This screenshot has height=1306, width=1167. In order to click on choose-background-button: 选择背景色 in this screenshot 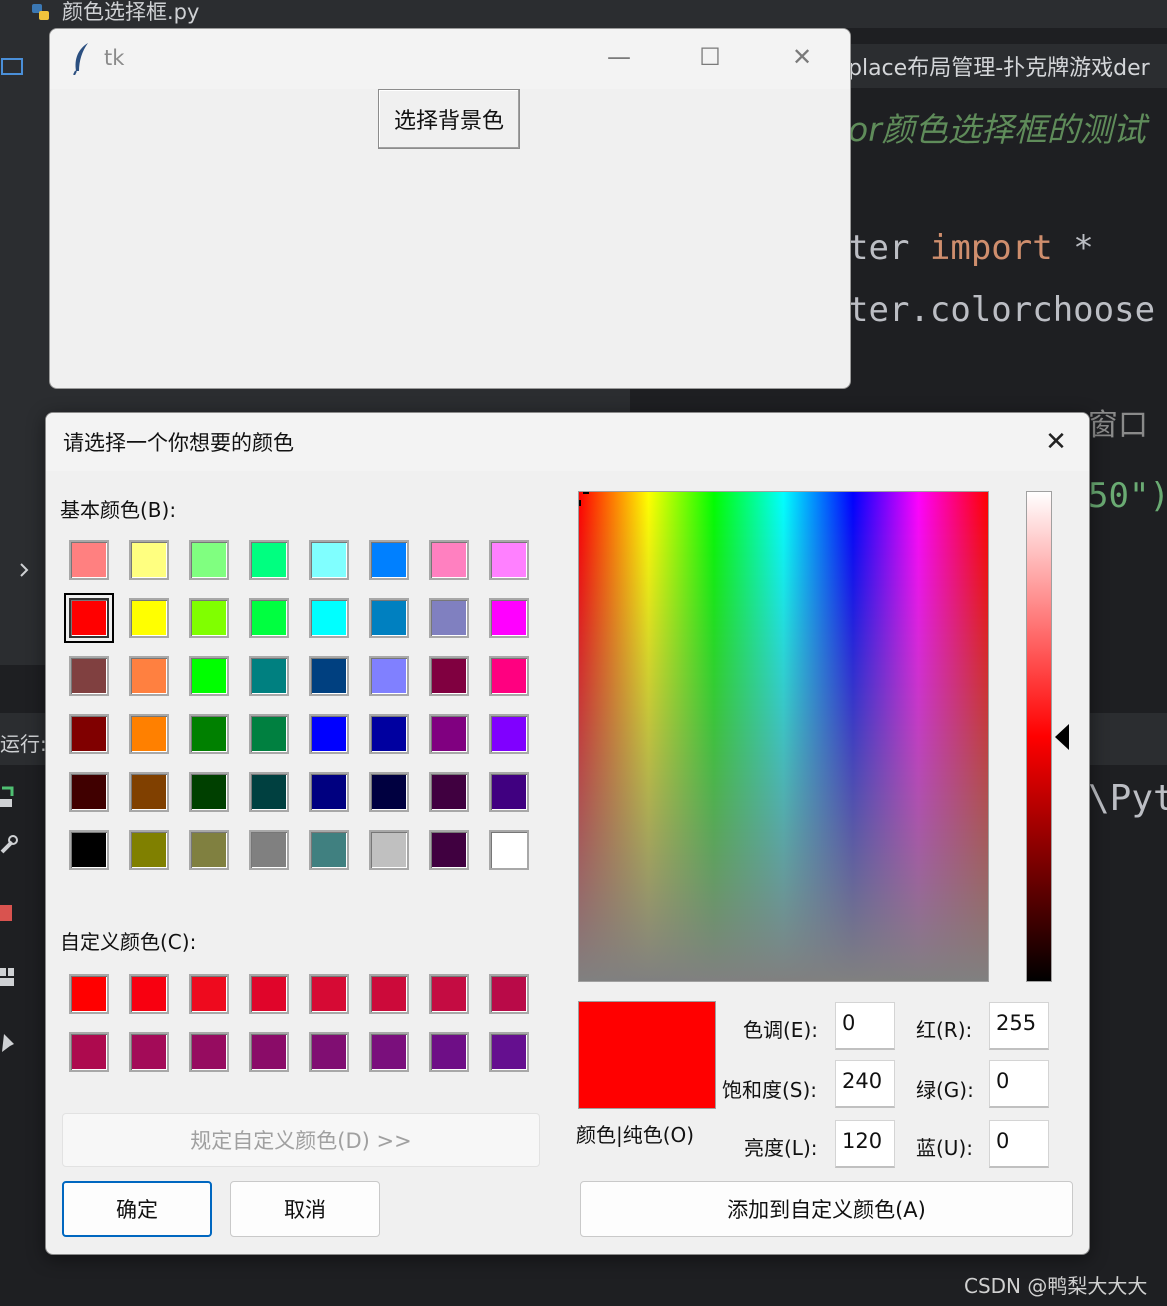, I will do `click(449, 119)`.